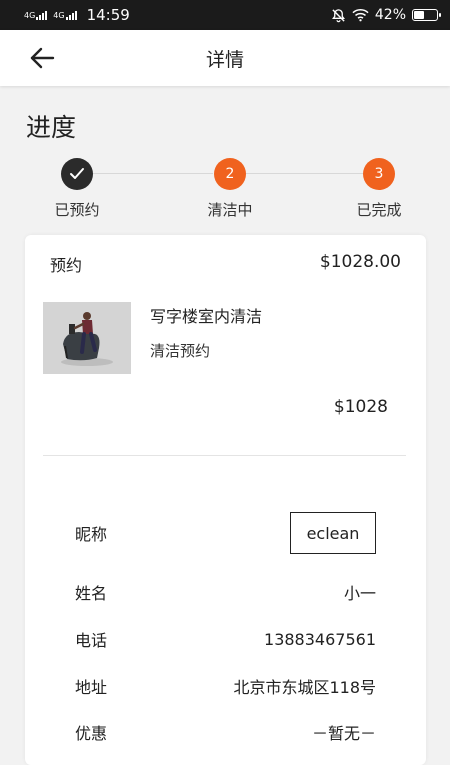 This screenshot has width=450, height=765. What do you see at coordinates (51, 127) in the screenshot?
I see `progress-heading: 进度` at bounding box center [51, 127].